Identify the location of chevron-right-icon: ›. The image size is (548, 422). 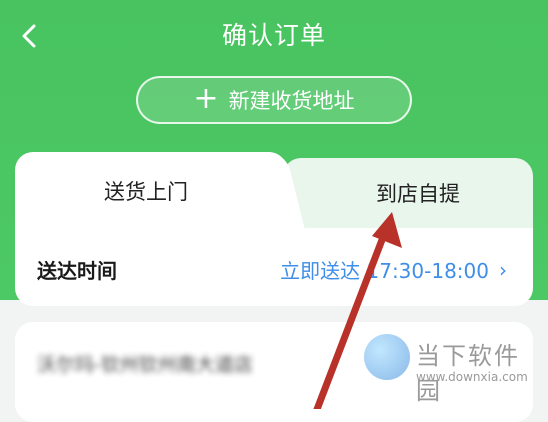
(503, 269).